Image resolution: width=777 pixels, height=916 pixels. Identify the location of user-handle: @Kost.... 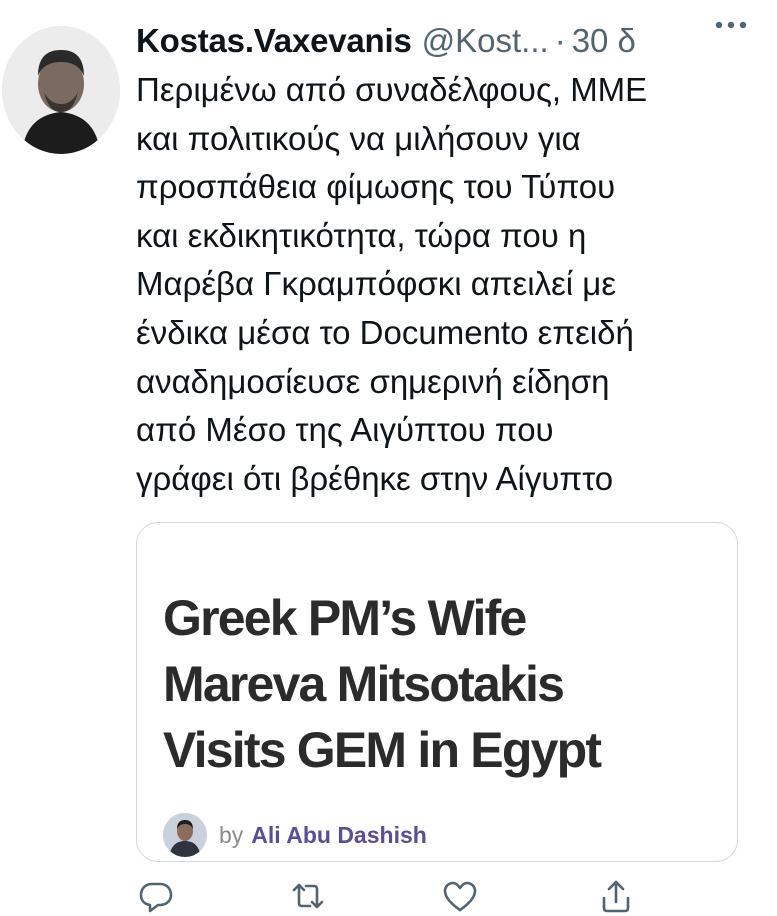
(485, 41).